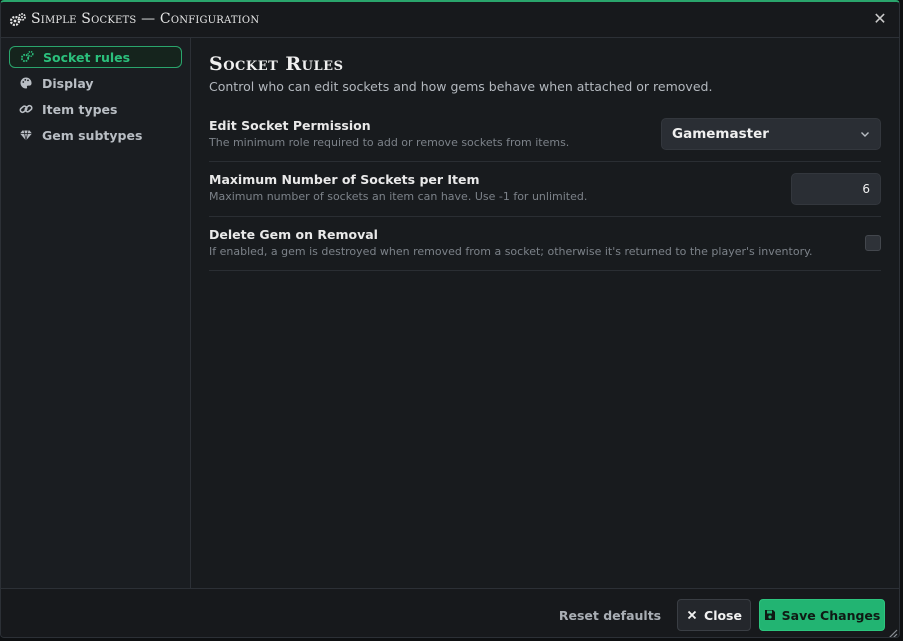 The height and width of the screenshot is (641, 903). I want to click on palette-icon, so click(26, 83).